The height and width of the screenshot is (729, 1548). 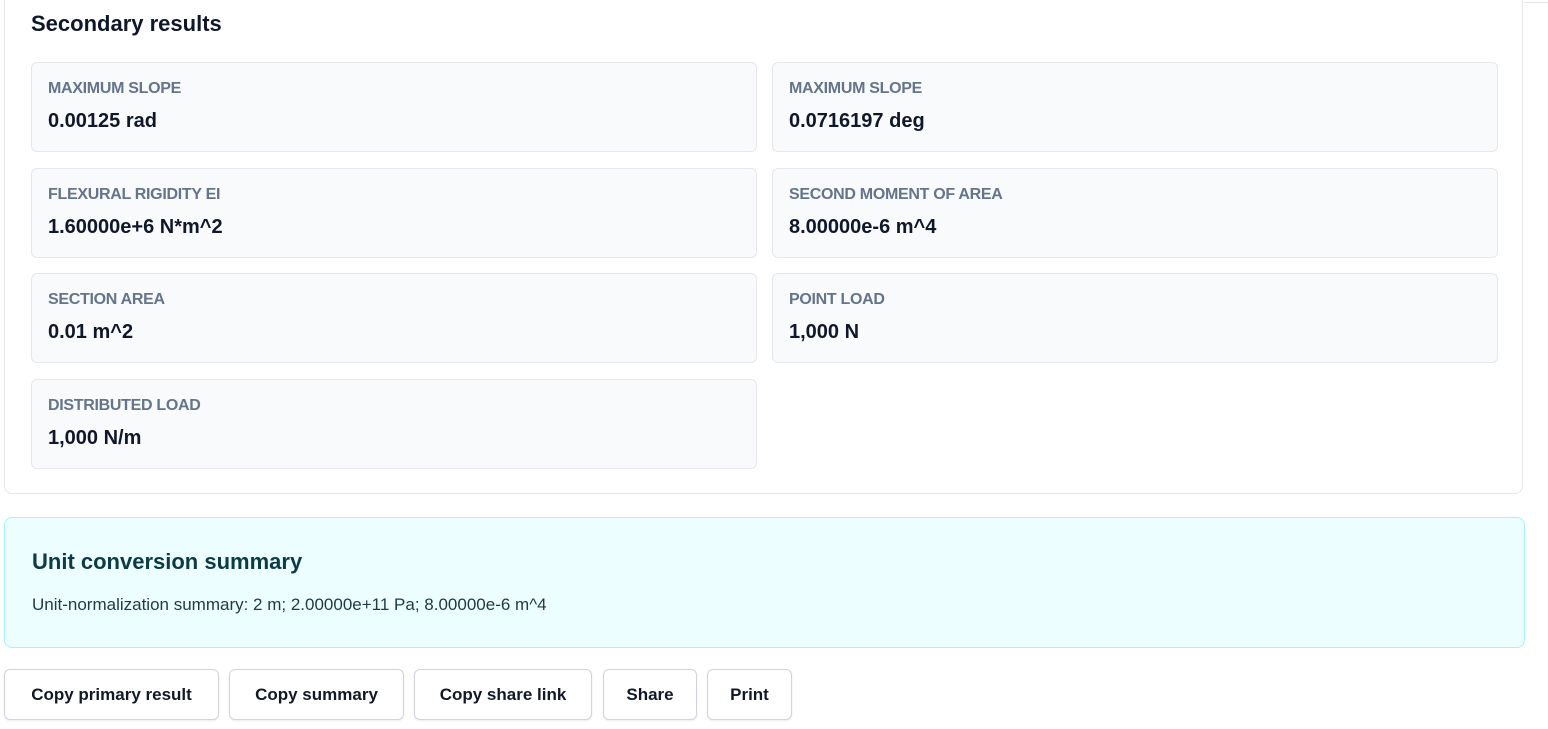 What do you see at coordinates (1135, 107) in the screenshot?
I see `metric-maximum-slope-deg: MAXIMUM SLOPE 0.0716197 deg` at bounding box center [1135, 107].